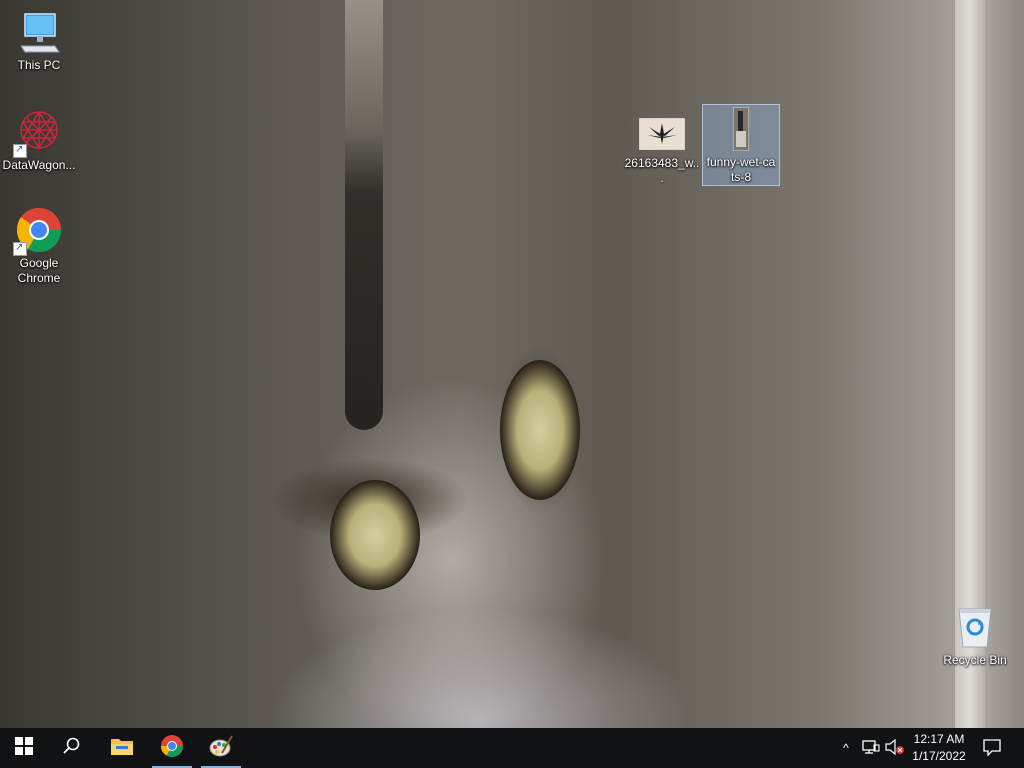 Image resolution: width=1024 pixels, height=768 pixels. I want to click on taskbar-chrome, so click(172, 748).